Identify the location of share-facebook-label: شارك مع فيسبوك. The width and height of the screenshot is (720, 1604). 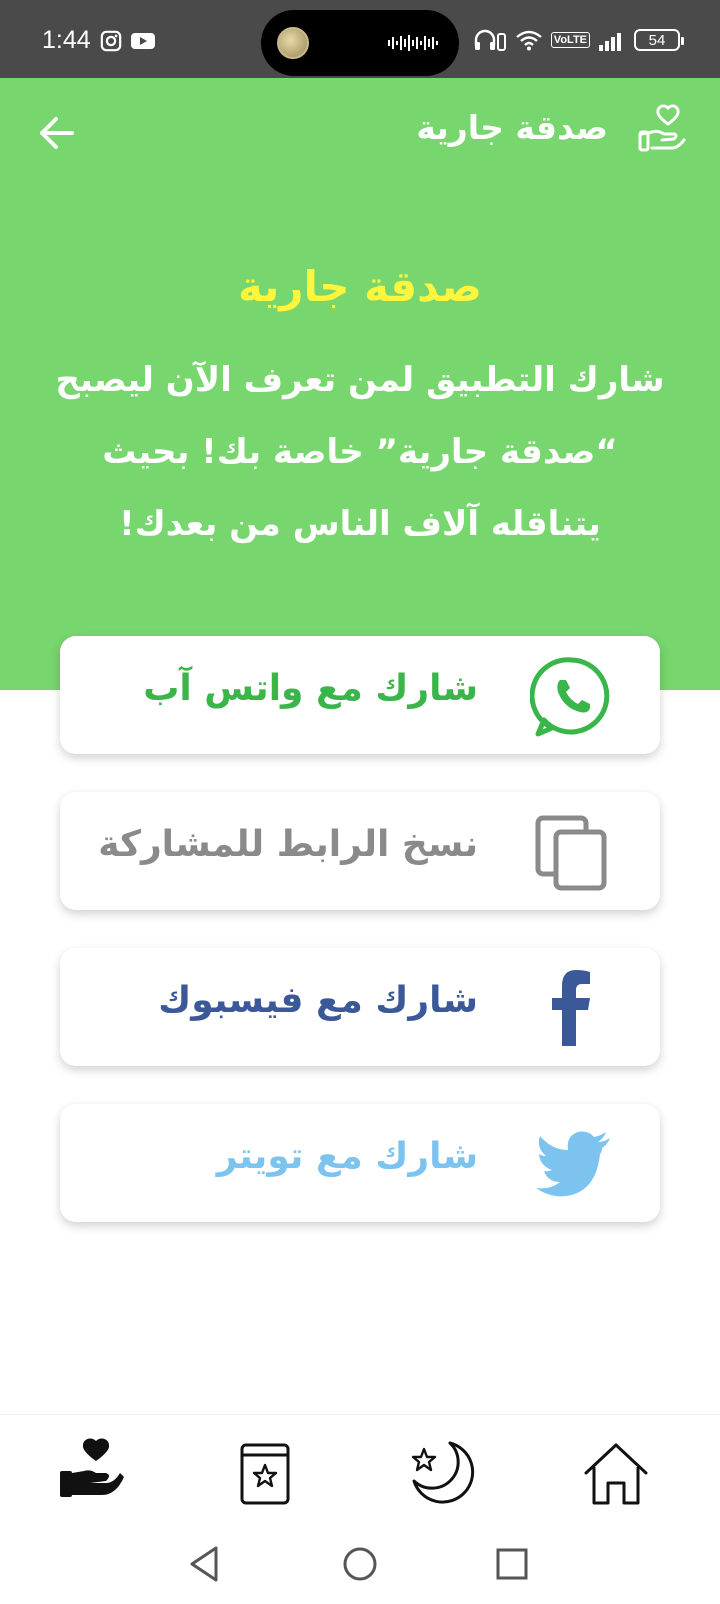
(318, 1000).